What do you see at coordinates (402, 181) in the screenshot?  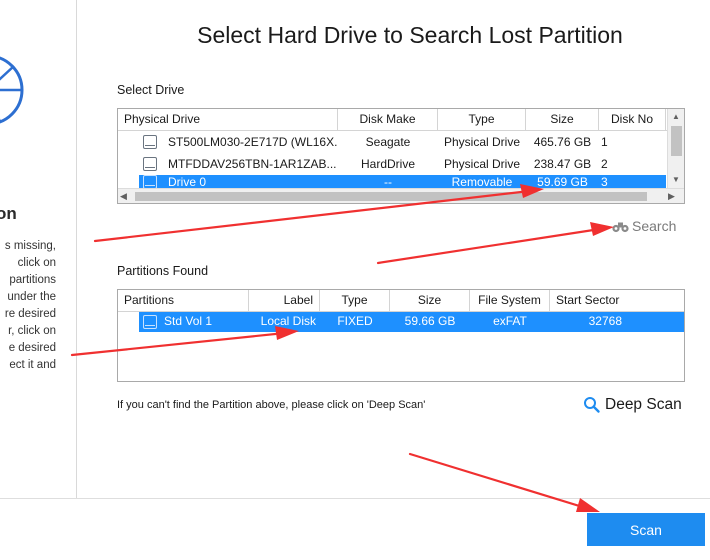 I see `drive-row-selected: Drive 0 -- Removable 59.69 GB 3` at bounding box center [402, 181].